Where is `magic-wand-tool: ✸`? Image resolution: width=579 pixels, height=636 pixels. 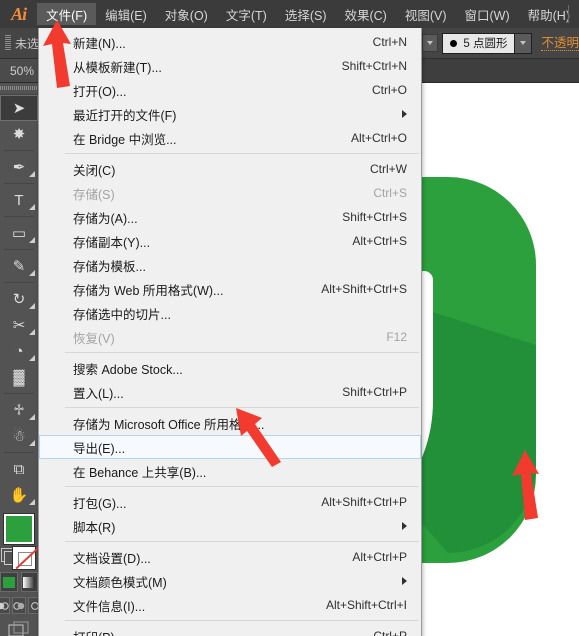 magic-wand-tool: ✸ is located at coordinates (19, 134).